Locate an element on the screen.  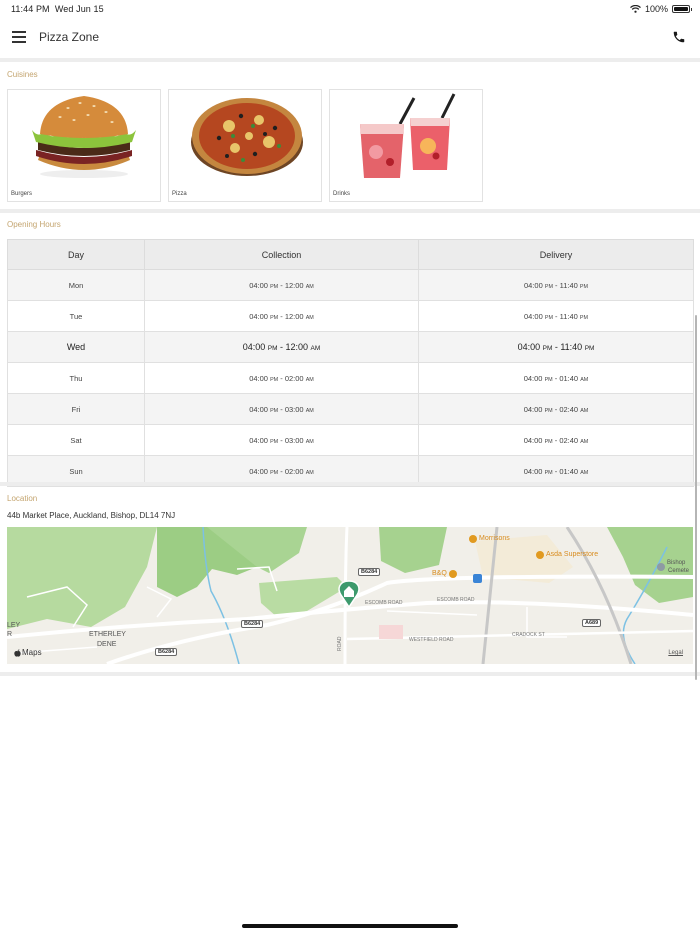
map-label-dene: DENE is located at coordinates (107, 644).